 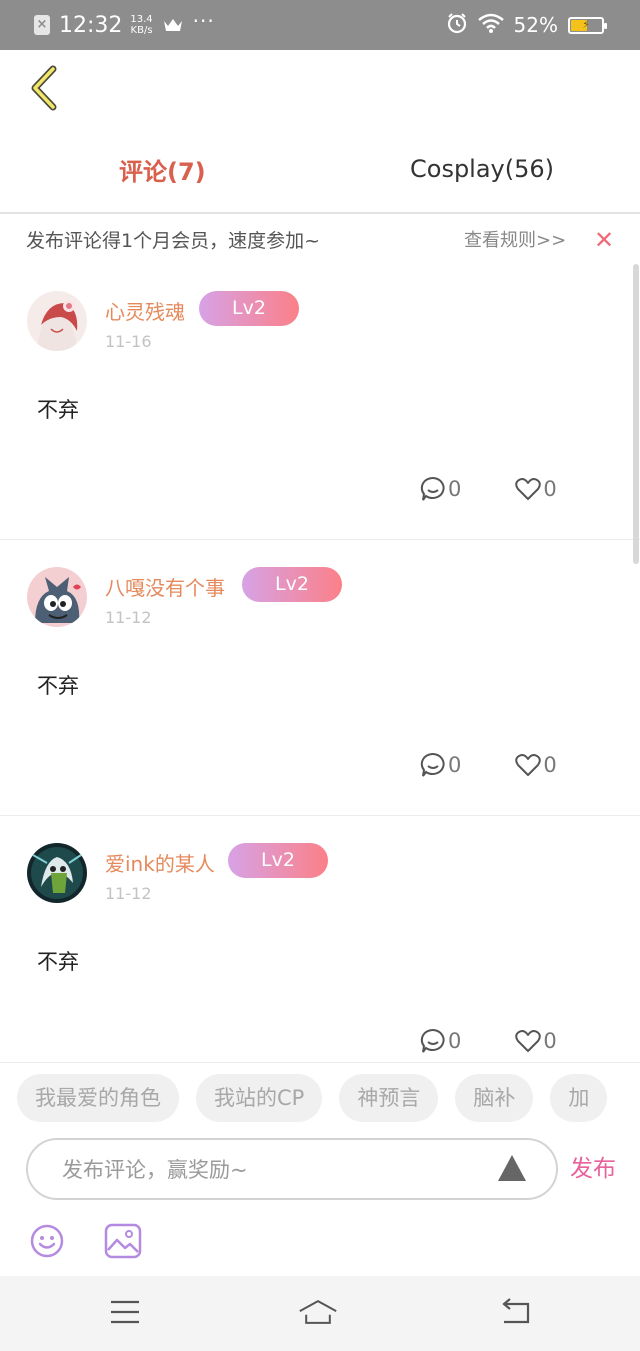 I want to click on status-right: 52% ⚡, so click(x=521, y=25).